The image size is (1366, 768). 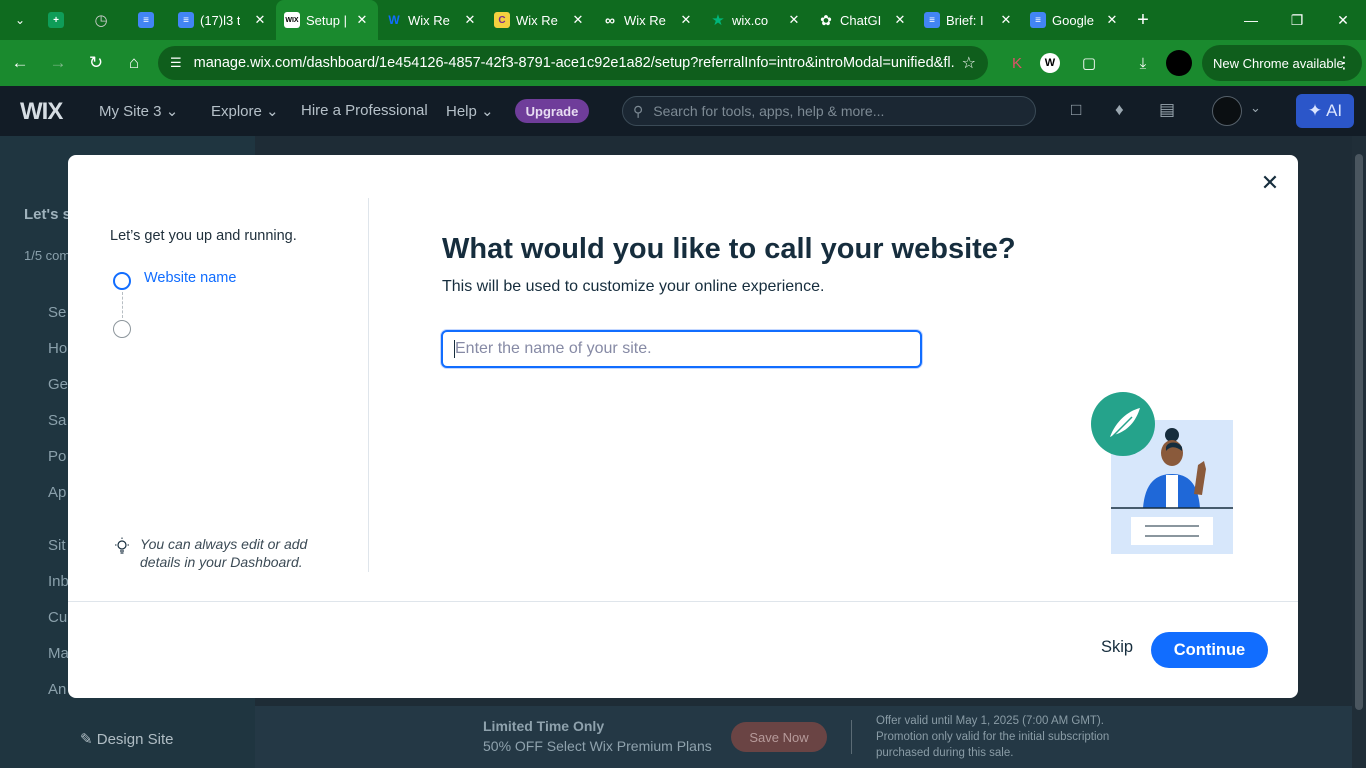 What do you see at coordinates (552, 111) in the screenshot?
I see `upgrade-button: Upgrade` at bounding box center [552, 111].